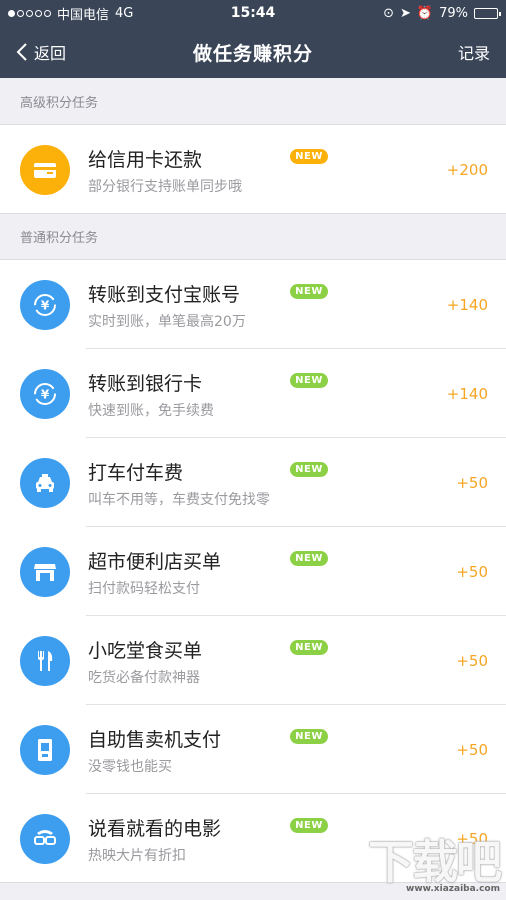 This screenshot has height=900, width=506. Describe the element at coordinates (179, 500) in the screenshot. I see `task-description: 叫车不用等，车费支付免找零` at that location.